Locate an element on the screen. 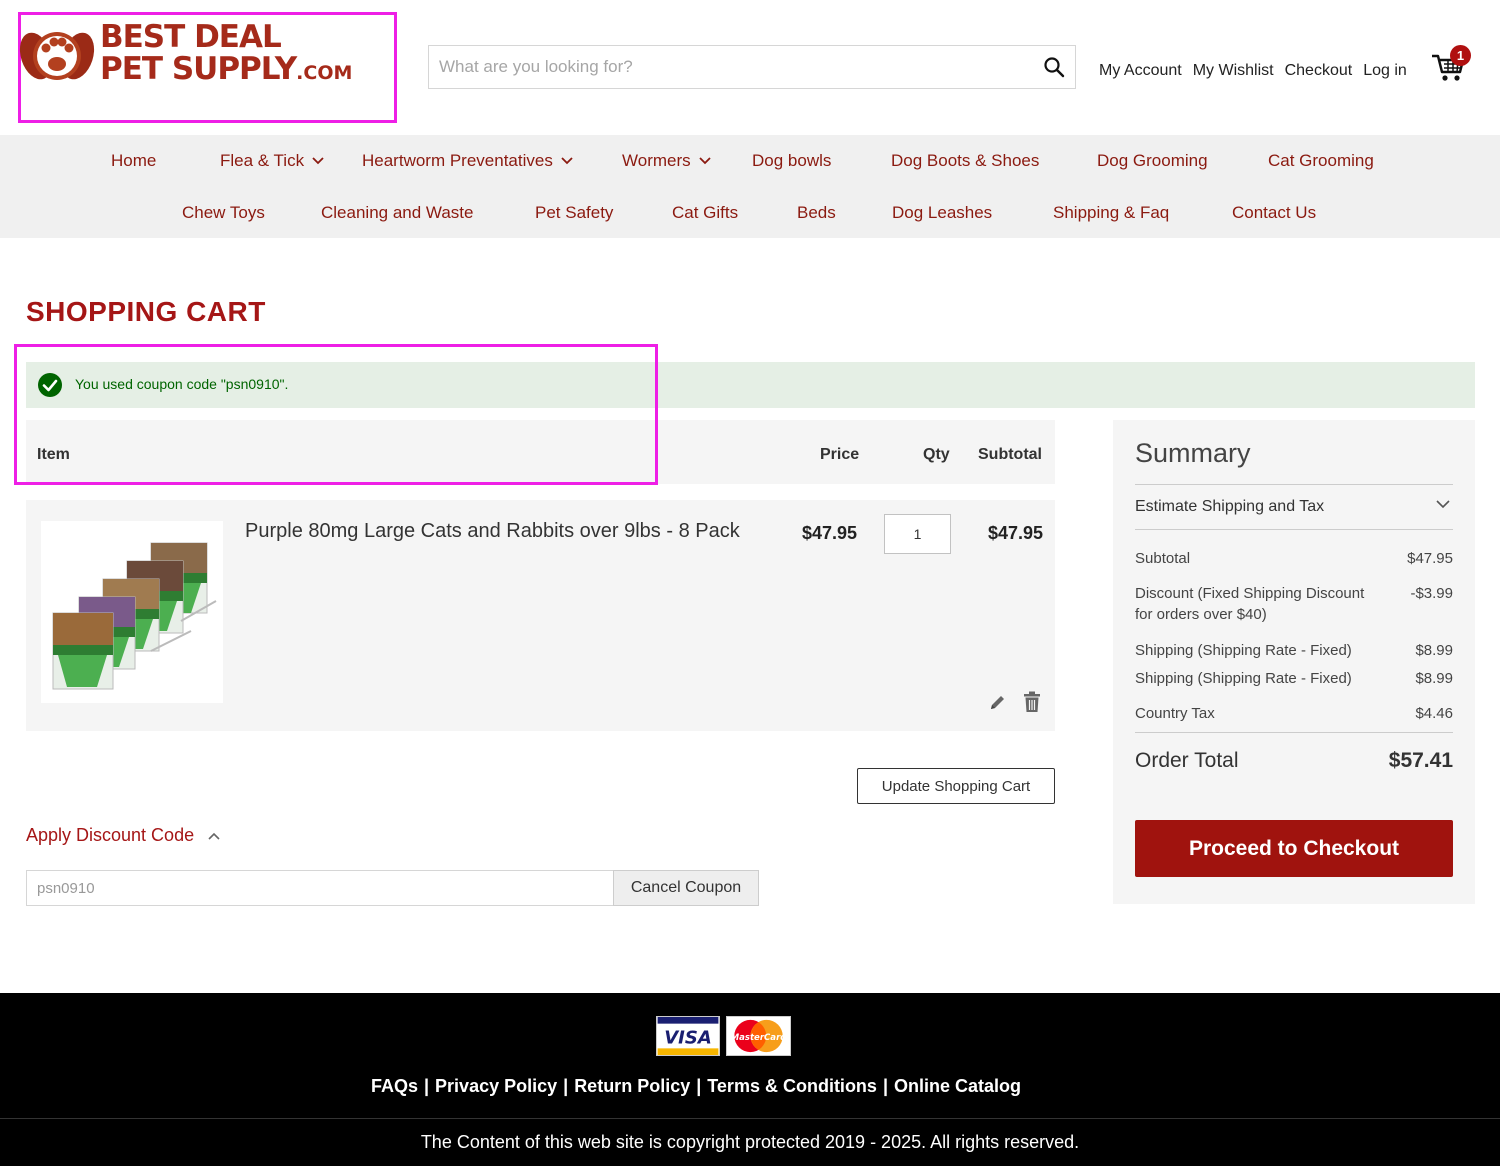 The width and height of the screenshot is (1500, 1166). nav-label: Contact Us is located at coordinates (1274, 212).